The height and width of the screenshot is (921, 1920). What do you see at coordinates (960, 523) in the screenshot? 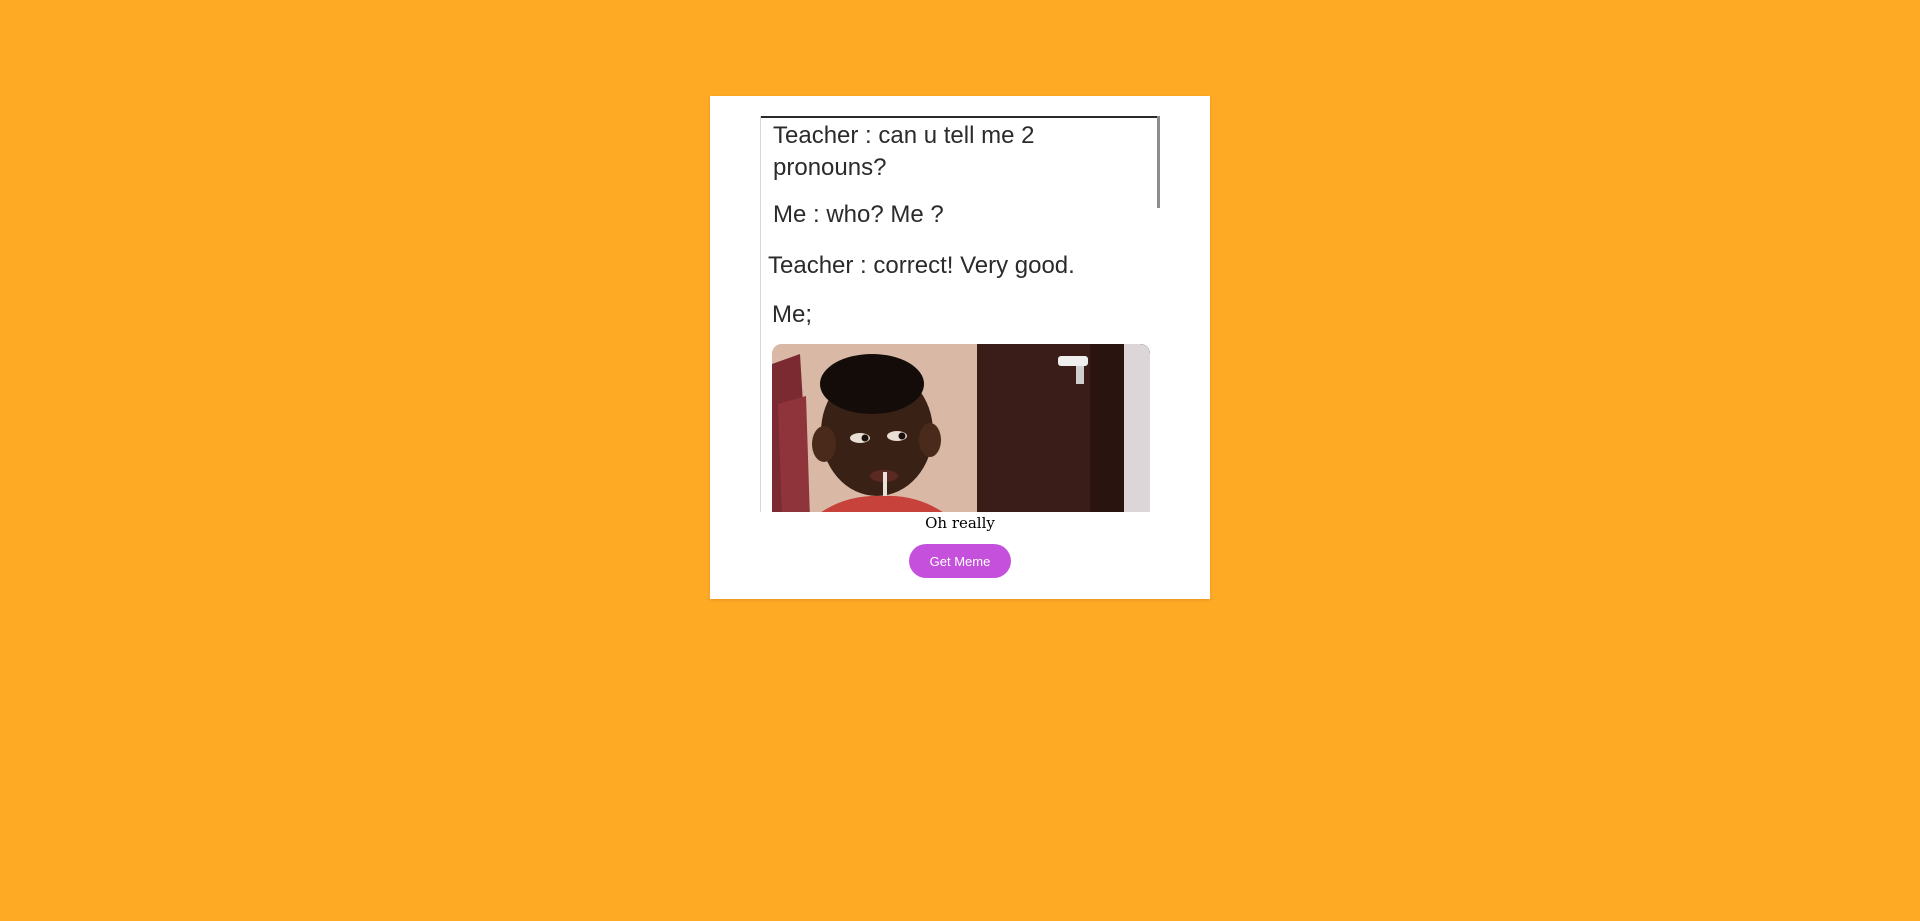
I see `meme-caption: Oh really` at bounding box center [960, 523].